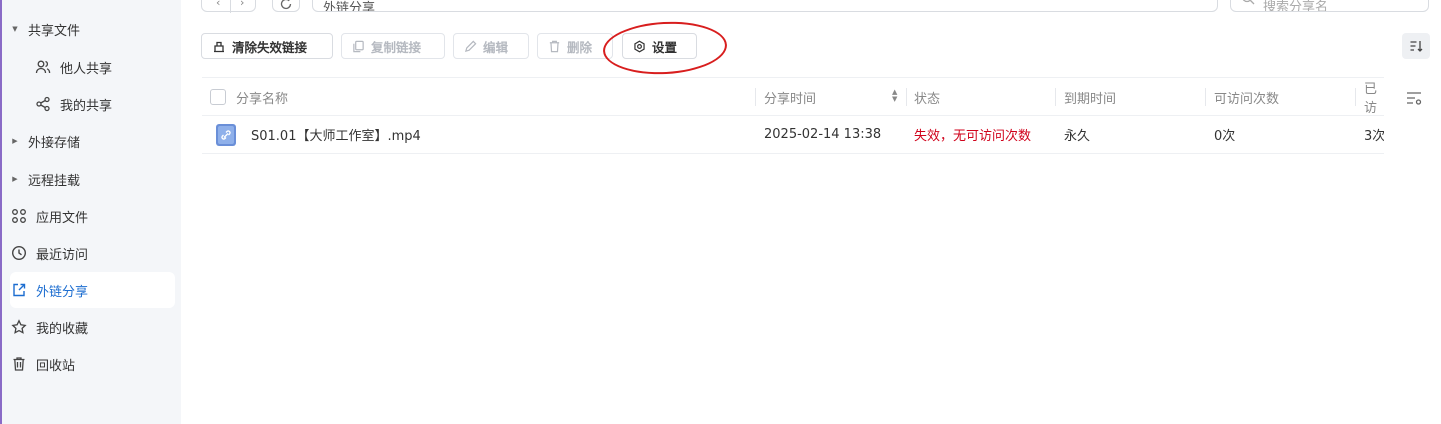 The height and width of the screenshot is (424, 1441). Describe the element at coordinates (62, 292) in the screenshot. I see `sidebar-item-label: 外链分享` at that location.